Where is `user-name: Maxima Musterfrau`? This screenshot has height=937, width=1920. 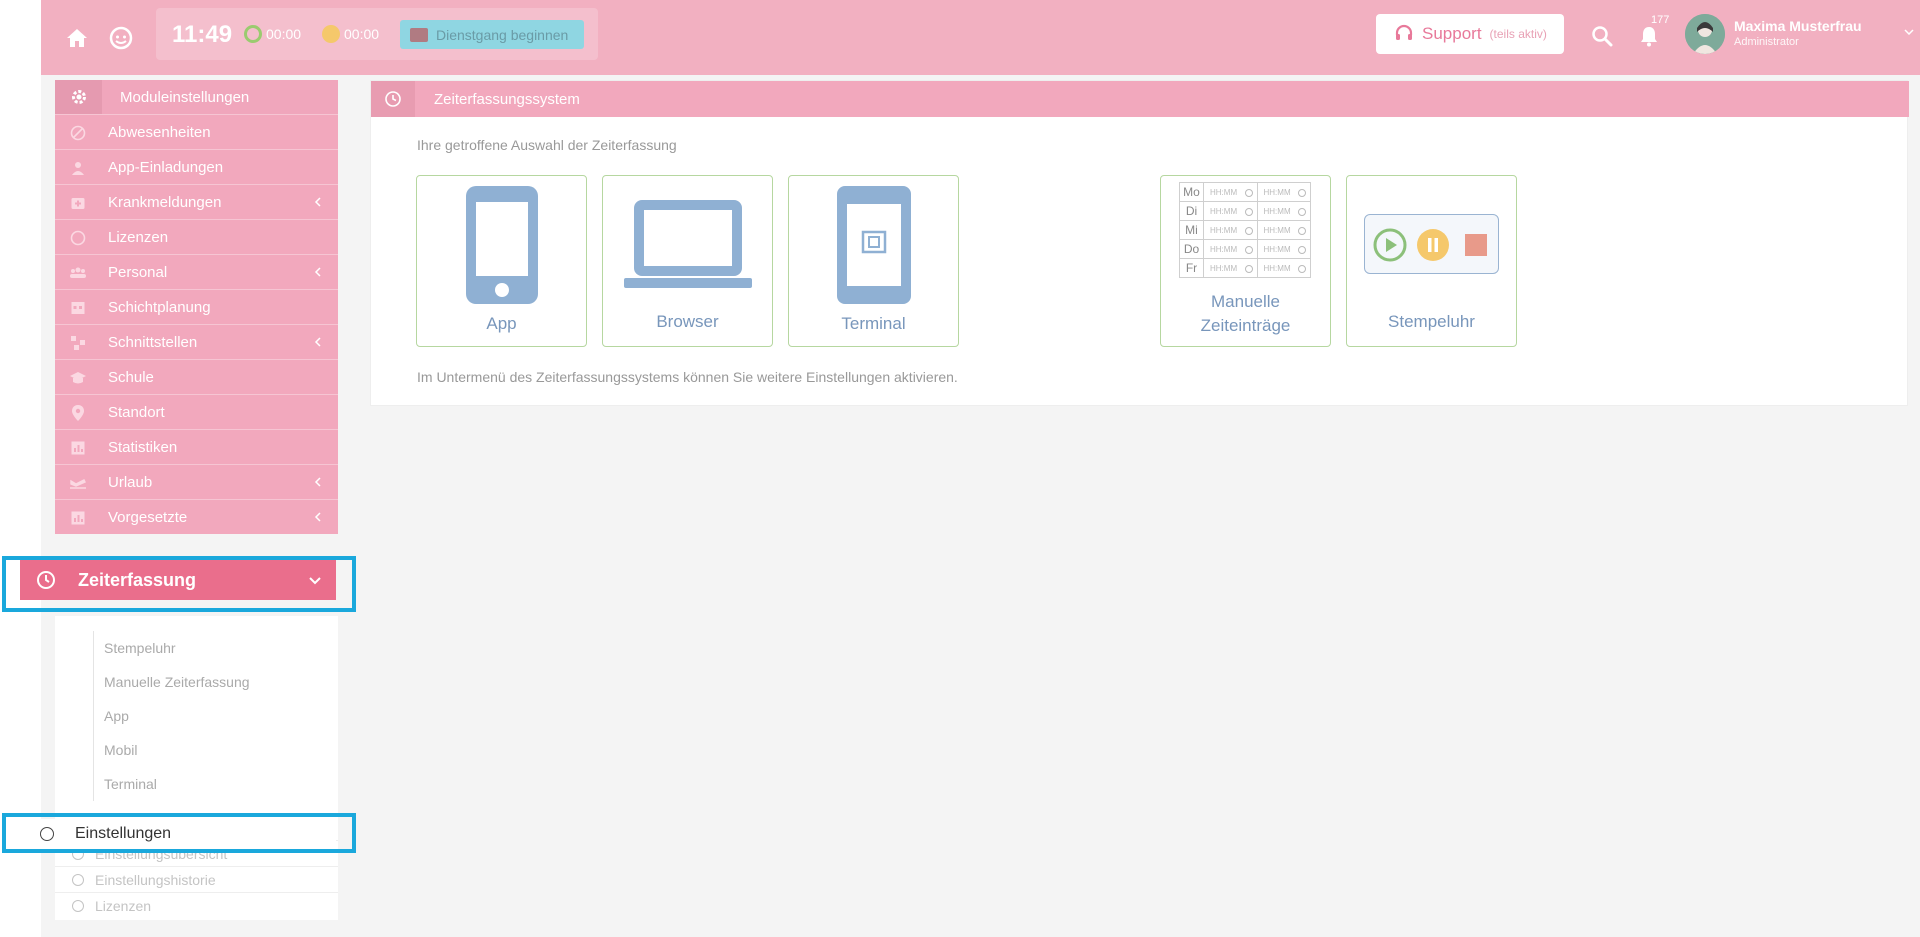 user-name: Maxima Musterfrau is located at coordinates (1798, 26).